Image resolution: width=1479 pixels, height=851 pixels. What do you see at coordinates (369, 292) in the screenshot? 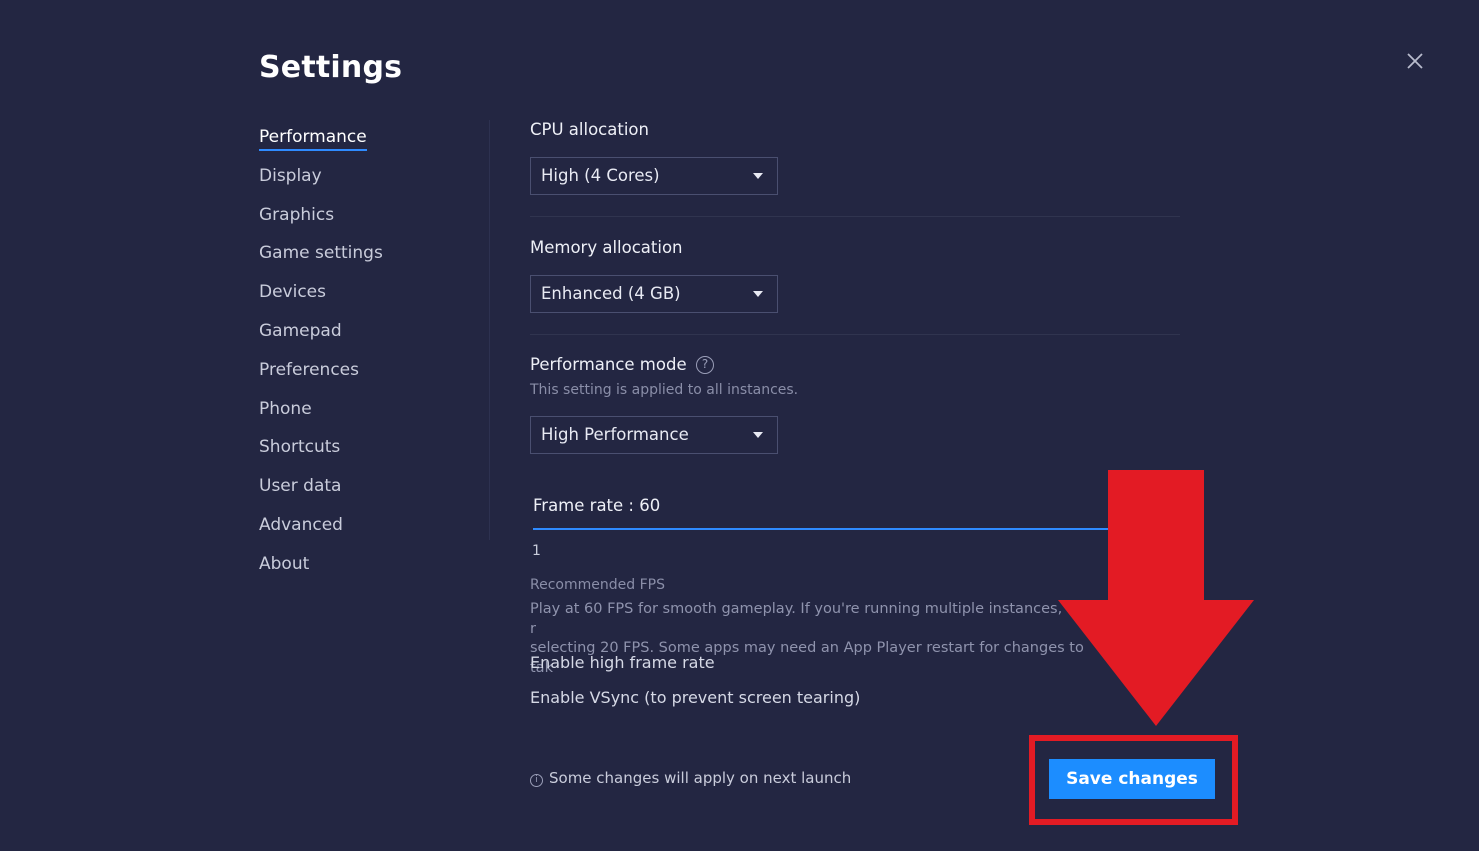
I see `sidebar-item-devices: Devices` at bounding box center [369, 292].